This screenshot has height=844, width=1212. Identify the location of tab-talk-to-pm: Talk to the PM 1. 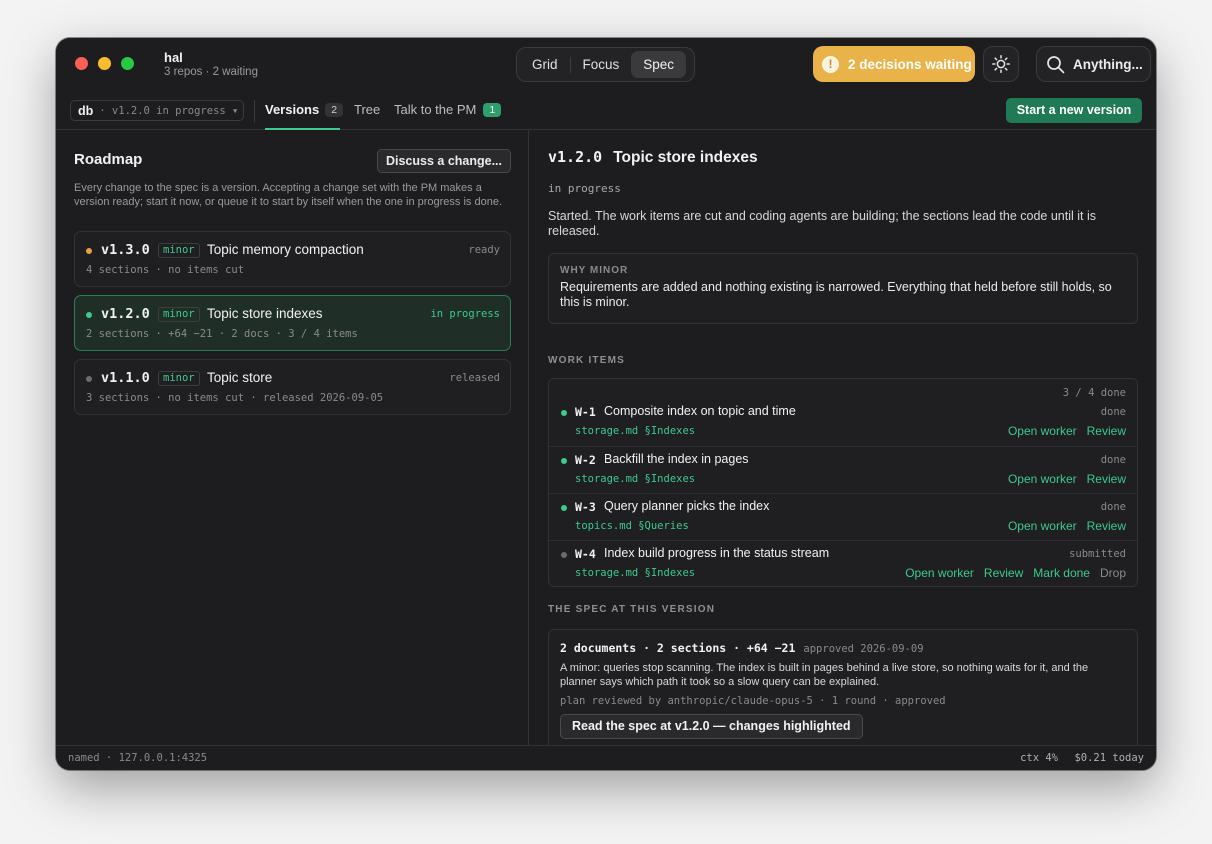
(448, 109).